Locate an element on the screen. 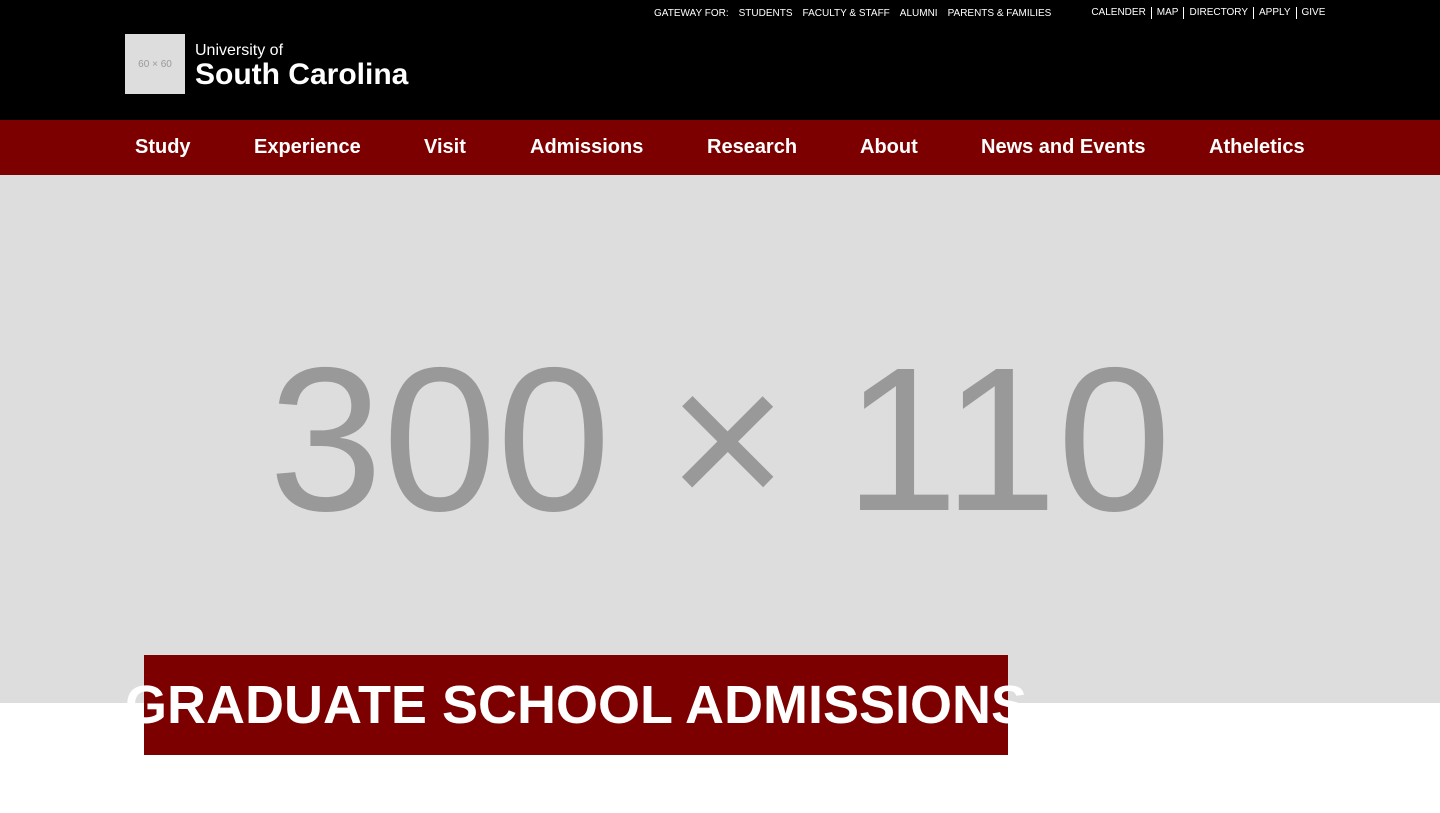 The image size is (1440, 813). nav-item-study: Study is located at coordinates (163, 147).